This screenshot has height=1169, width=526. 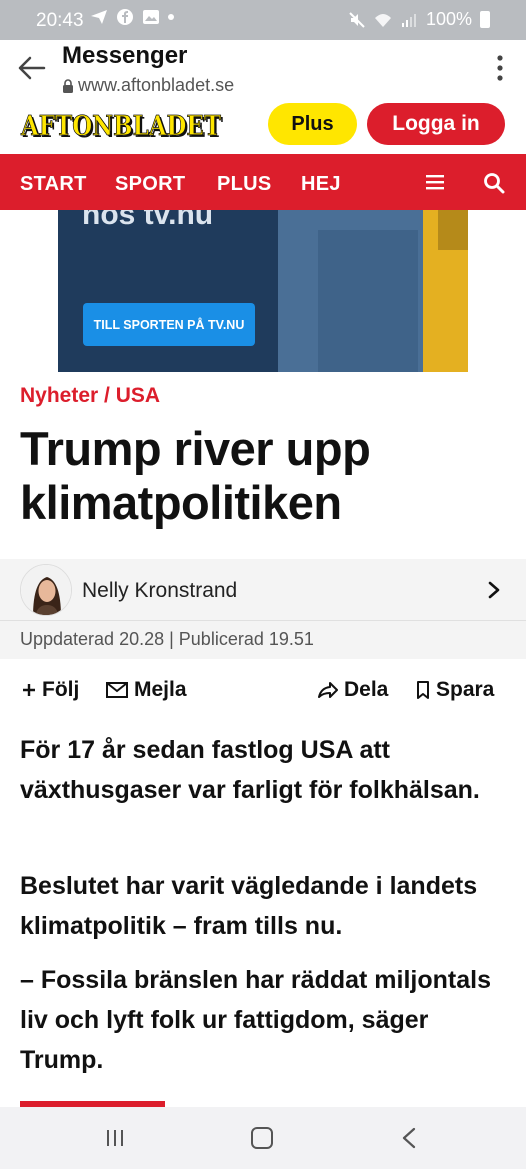 I want to click on main-navigation: START SPORT PLUS HEJ, so click(x=263, y=182).